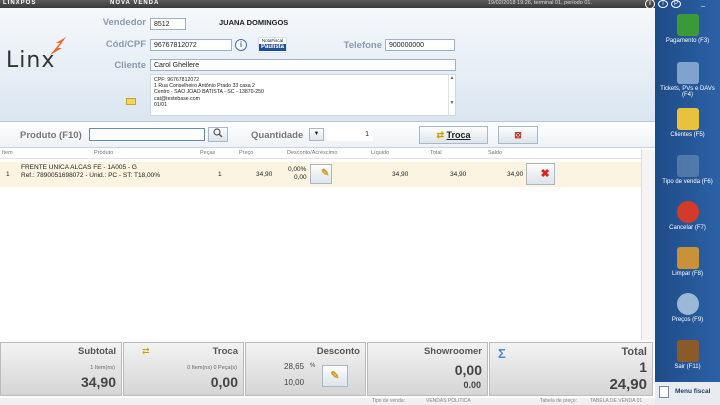  I want to click on window-title: NOVA VENDA, so click(135, 3).